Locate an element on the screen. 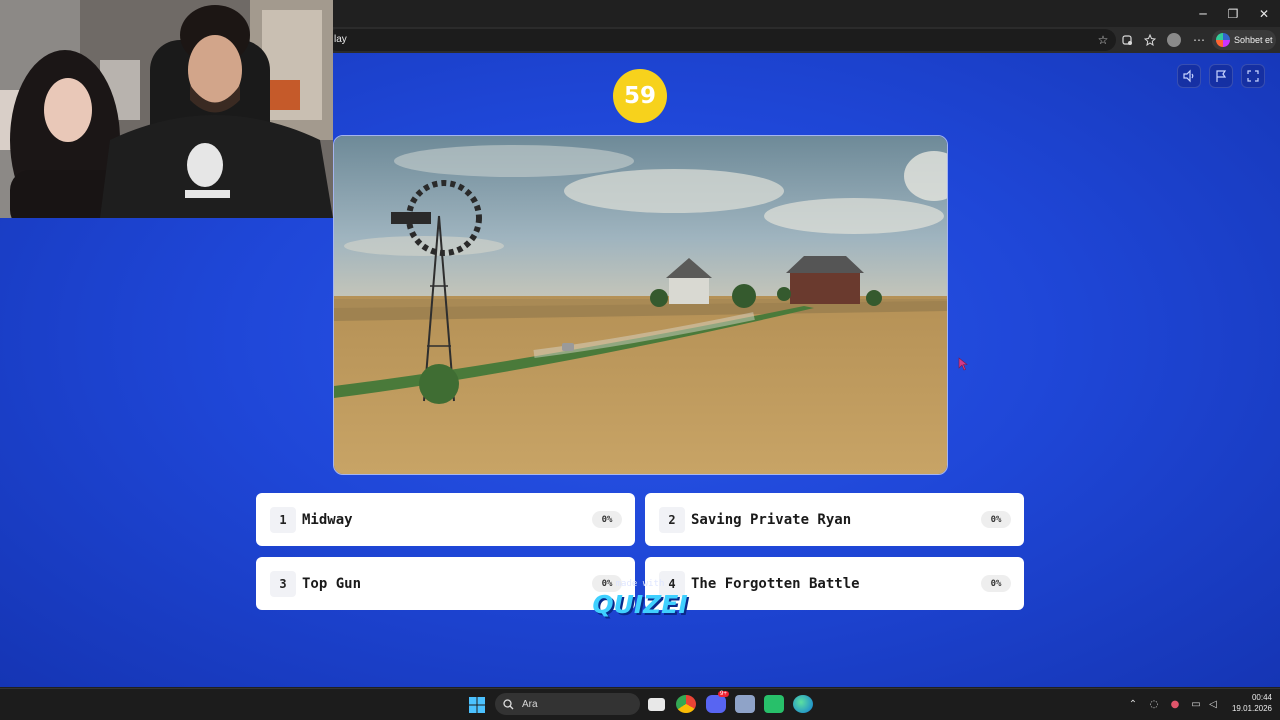 This screenshot has height=720, width=1280. edge-icon is located at coordinates (803, 704).